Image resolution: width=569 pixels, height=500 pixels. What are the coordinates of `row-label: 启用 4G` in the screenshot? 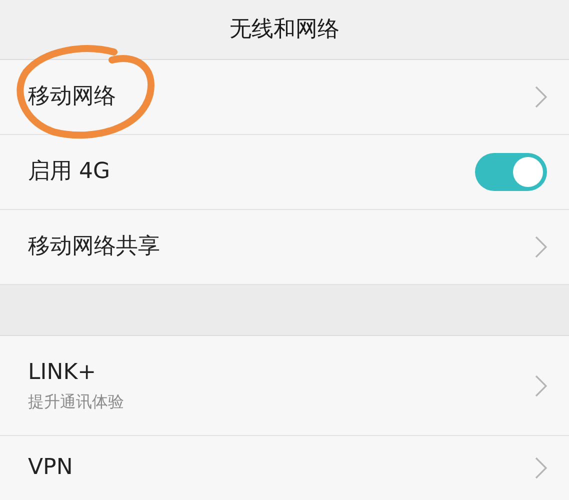 It's located at (69, 172).